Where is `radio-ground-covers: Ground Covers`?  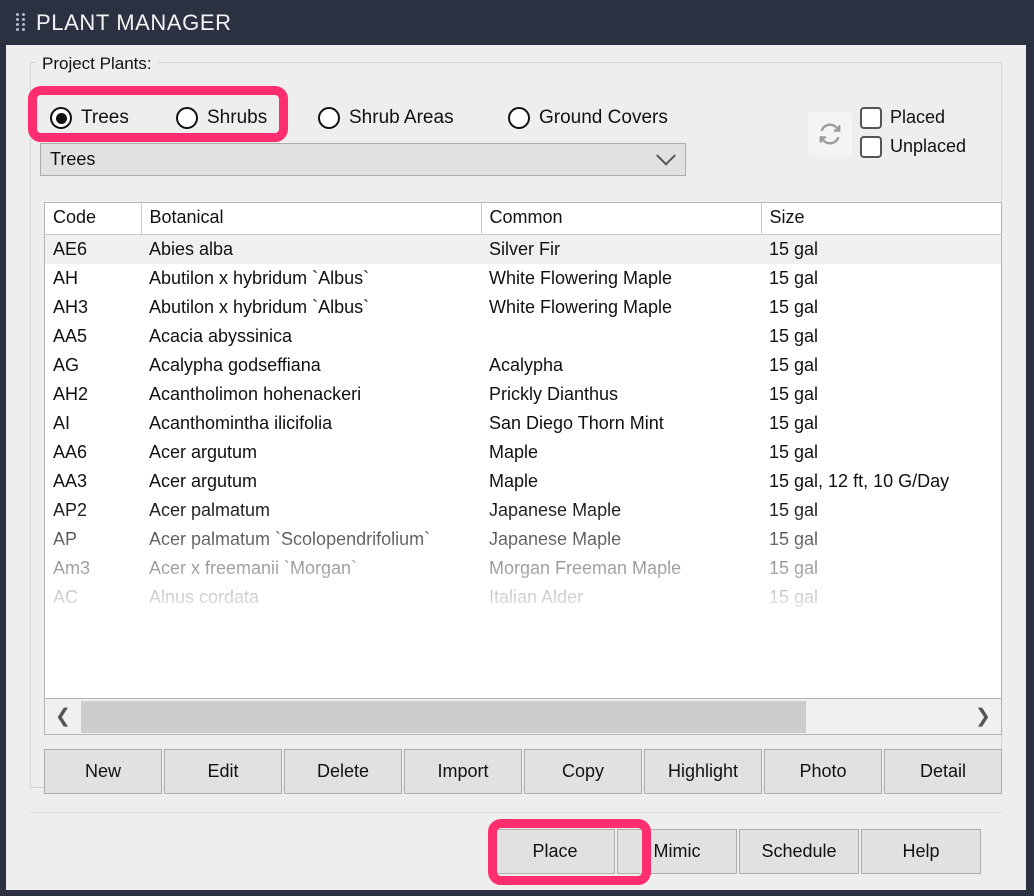
radio-ground-covers: Ground Covers is located at coordinates (588, 118).